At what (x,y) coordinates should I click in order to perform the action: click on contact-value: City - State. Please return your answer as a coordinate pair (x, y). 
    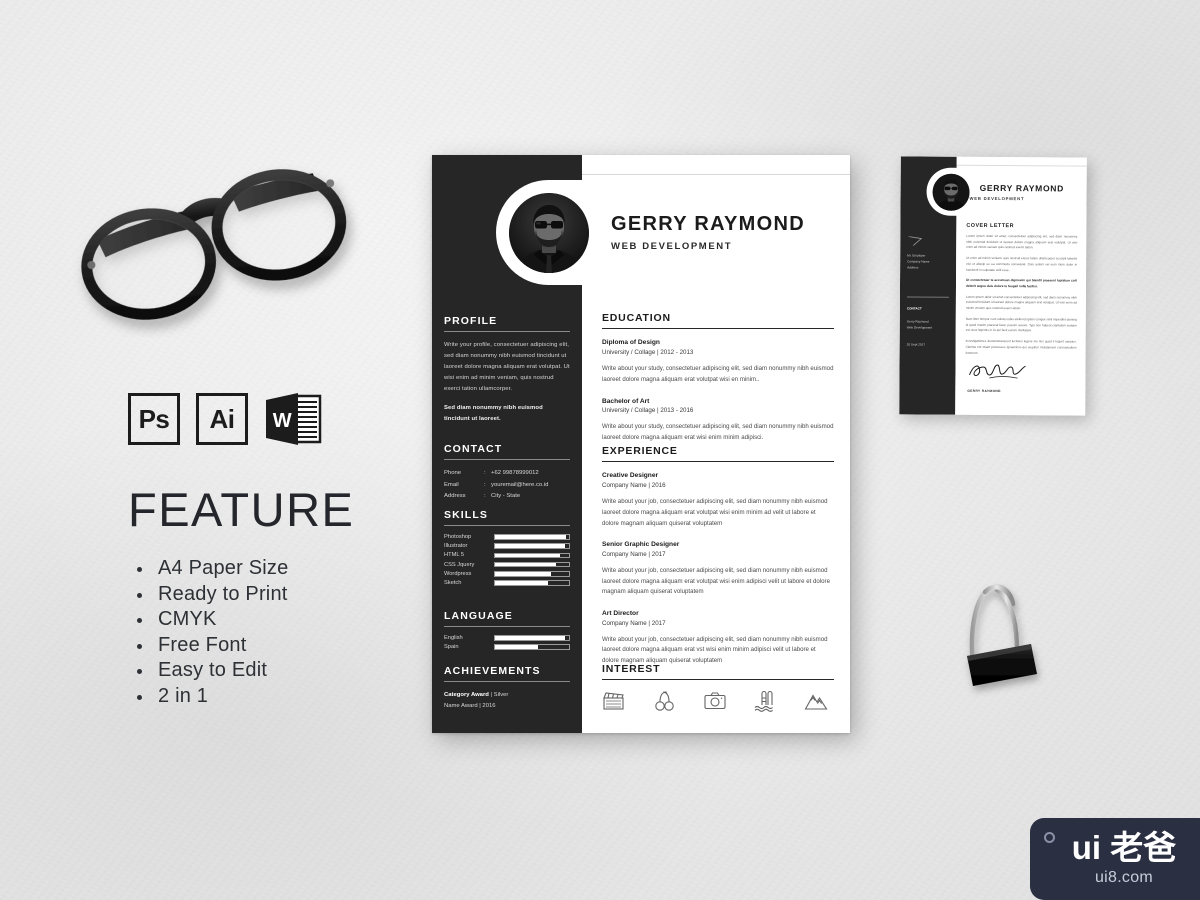
    Looking at the image, I should click on (506, 496).